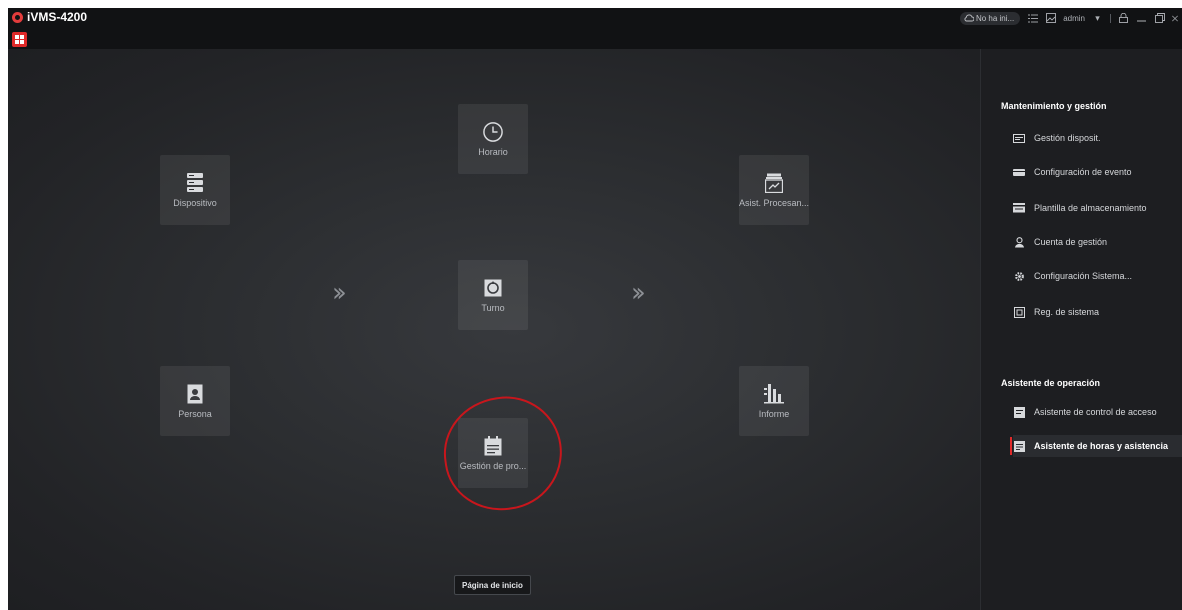 The width and height of the screenshot is (1182, 610). Describe the element at coordinates (1050, 18) in the screenshot. I see `image-icon` at that location.